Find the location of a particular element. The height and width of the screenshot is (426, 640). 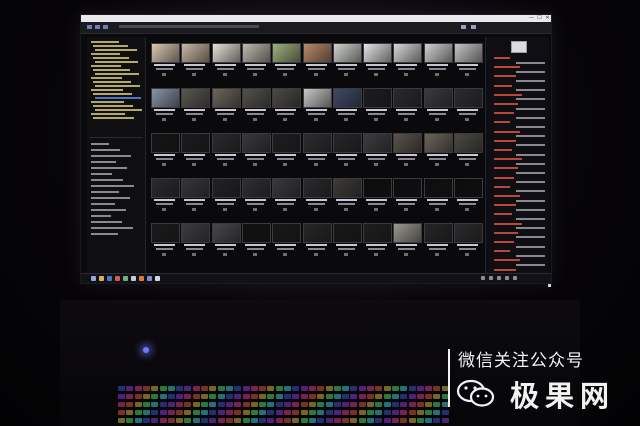

forward-icon is located at coordinates (97, 27).